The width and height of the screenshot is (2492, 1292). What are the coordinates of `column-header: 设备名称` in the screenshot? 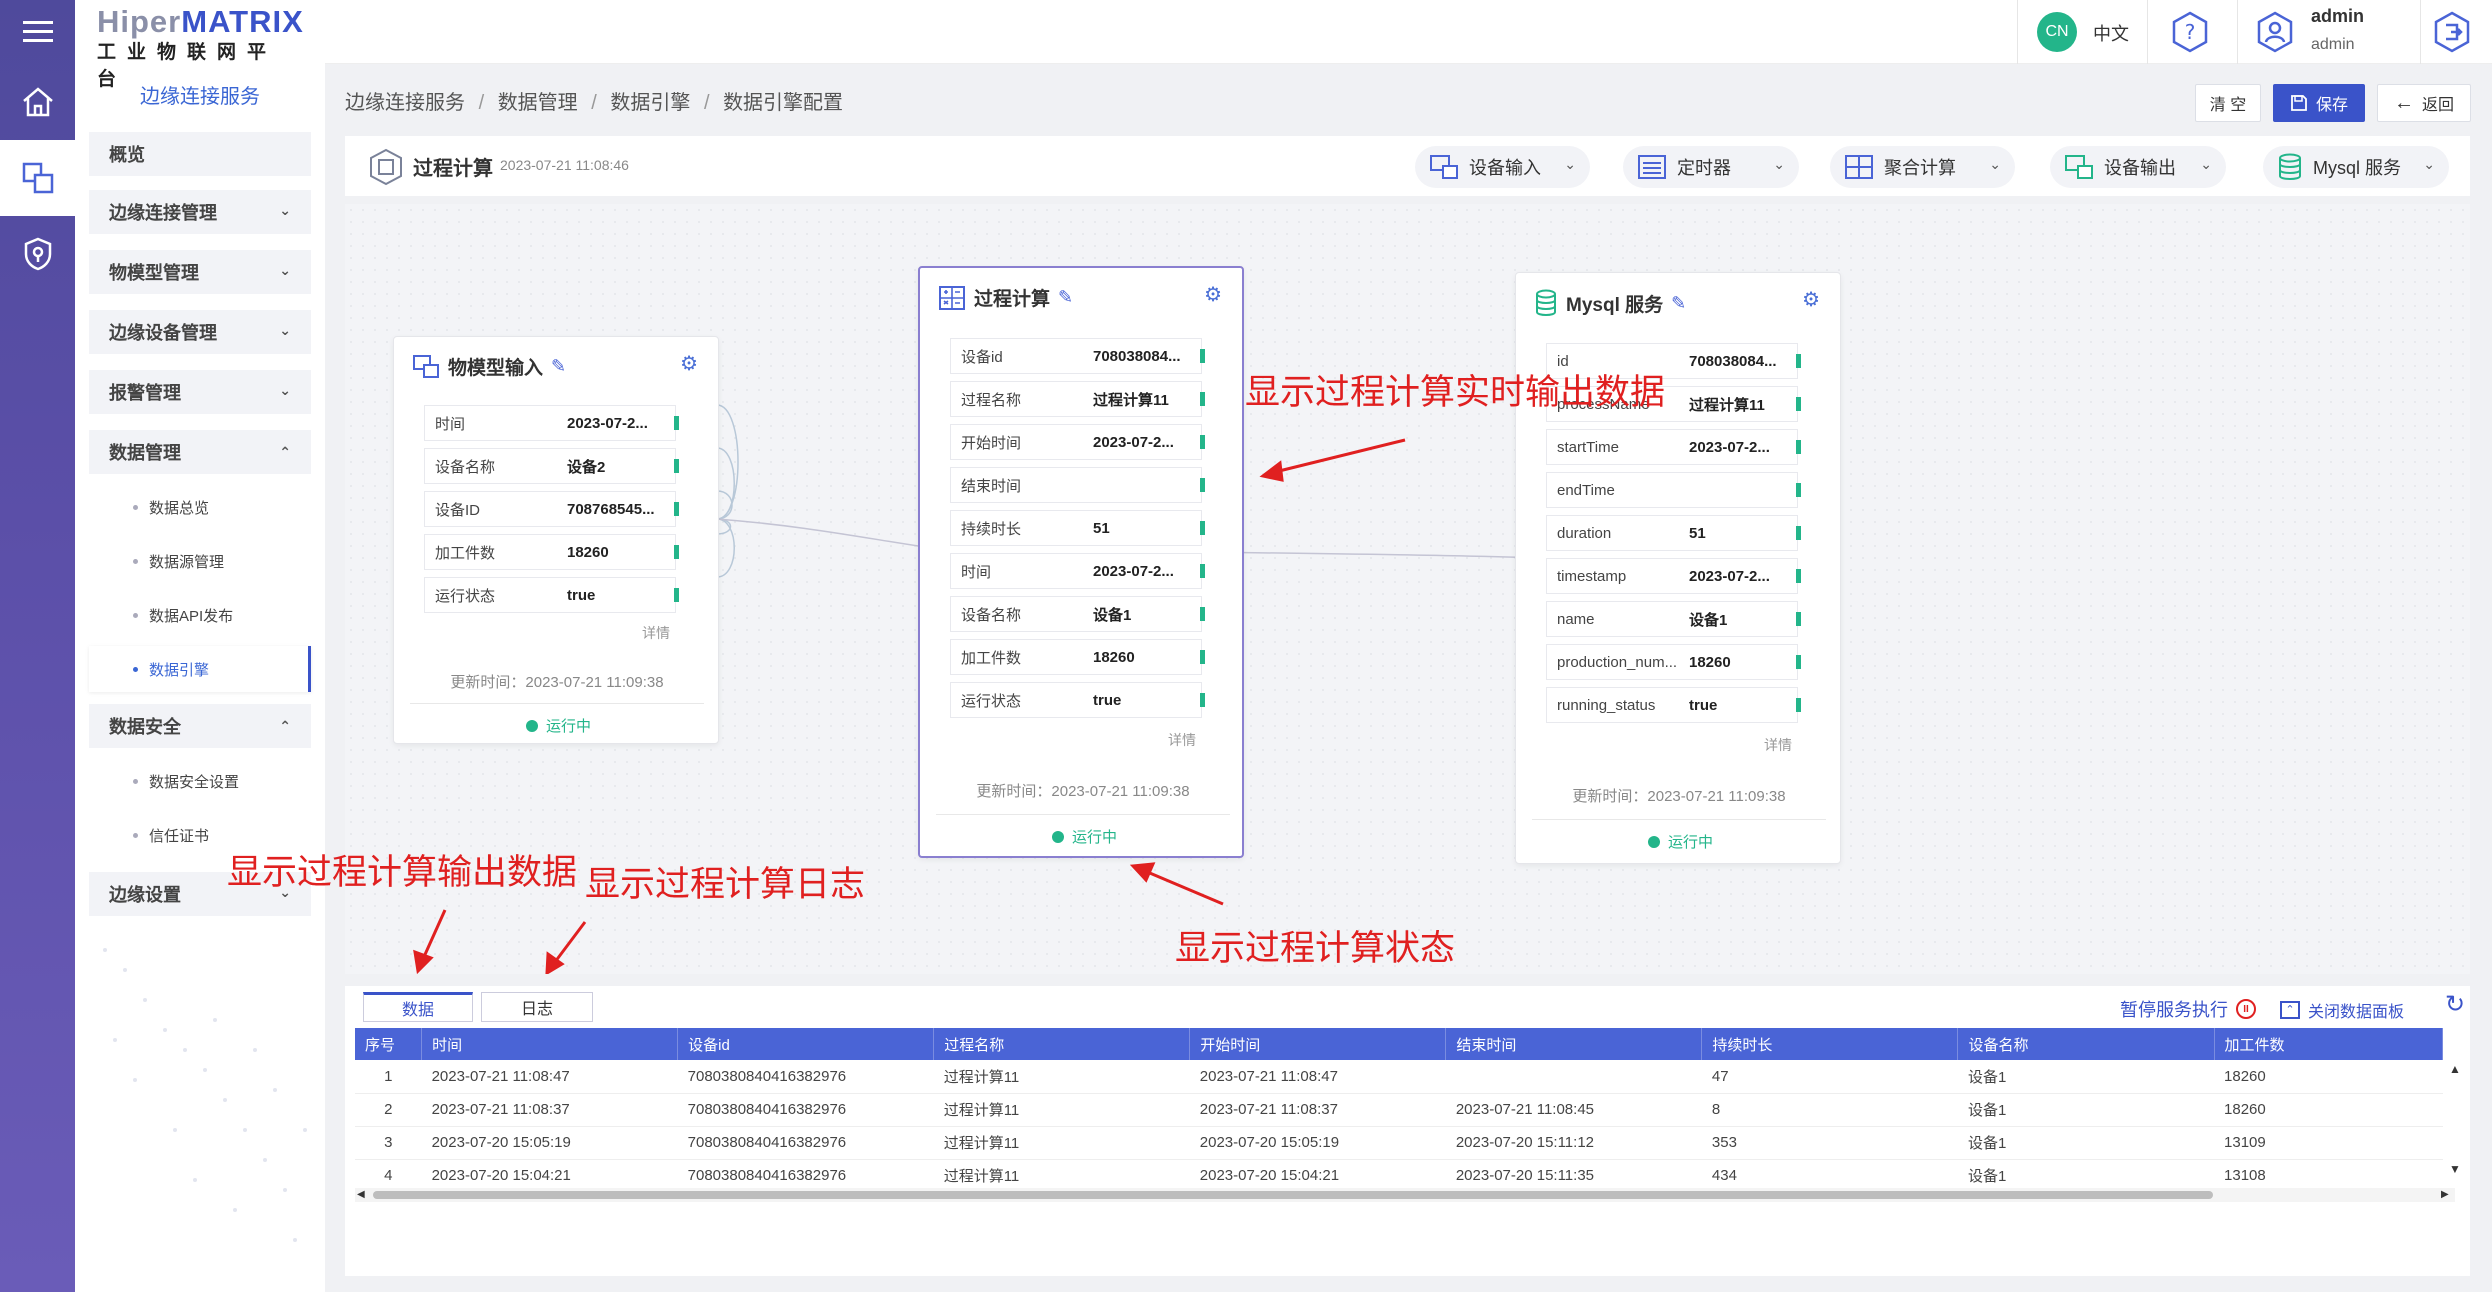 It's located at (2086, 1044).